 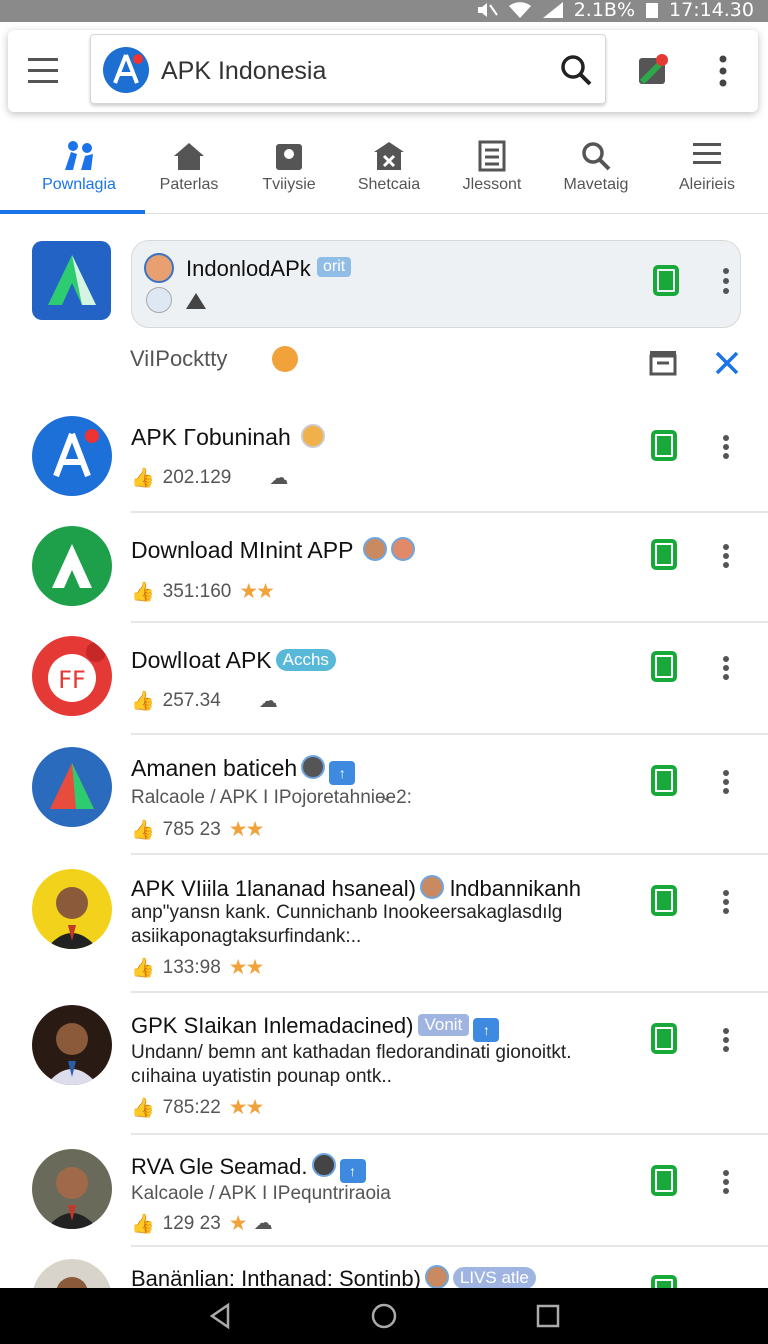 What do you see at coordinates (487, 10) in the screenshot?
I see `mute-icon` at bounding box center [487, 10].